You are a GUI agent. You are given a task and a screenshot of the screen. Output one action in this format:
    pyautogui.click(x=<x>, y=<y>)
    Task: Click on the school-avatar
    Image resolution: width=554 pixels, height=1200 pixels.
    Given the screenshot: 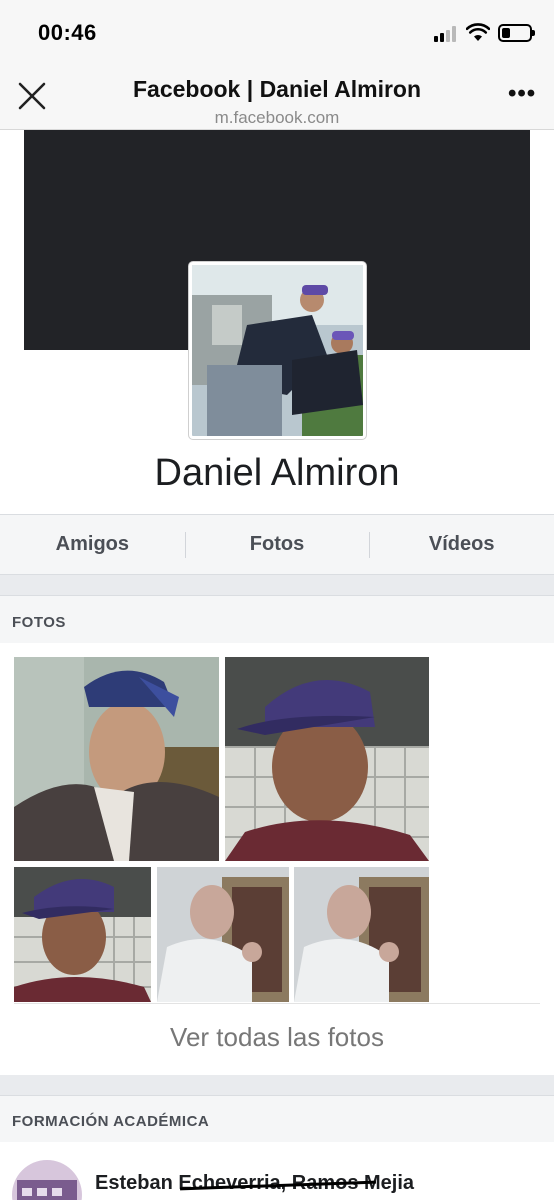 What is the action you would take?
    pyautogui.click(x=47, y=1180)
    